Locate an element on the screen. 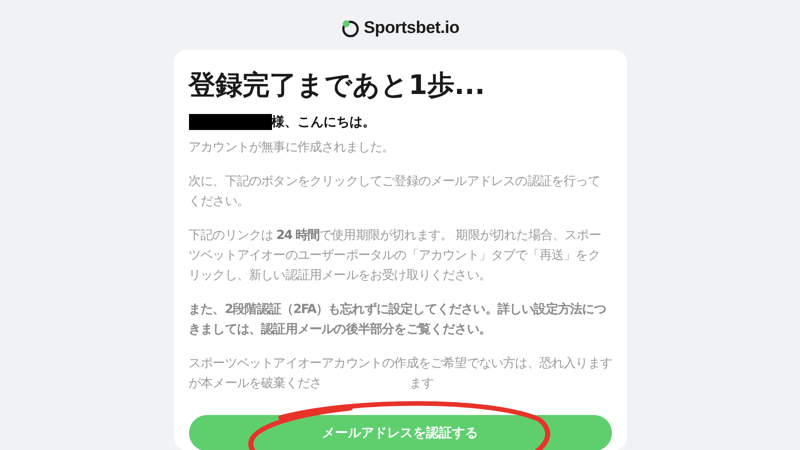 The image size is (800, 450). verify-email-button: メールアドレスを認証する is located at coordinates (400, 432).